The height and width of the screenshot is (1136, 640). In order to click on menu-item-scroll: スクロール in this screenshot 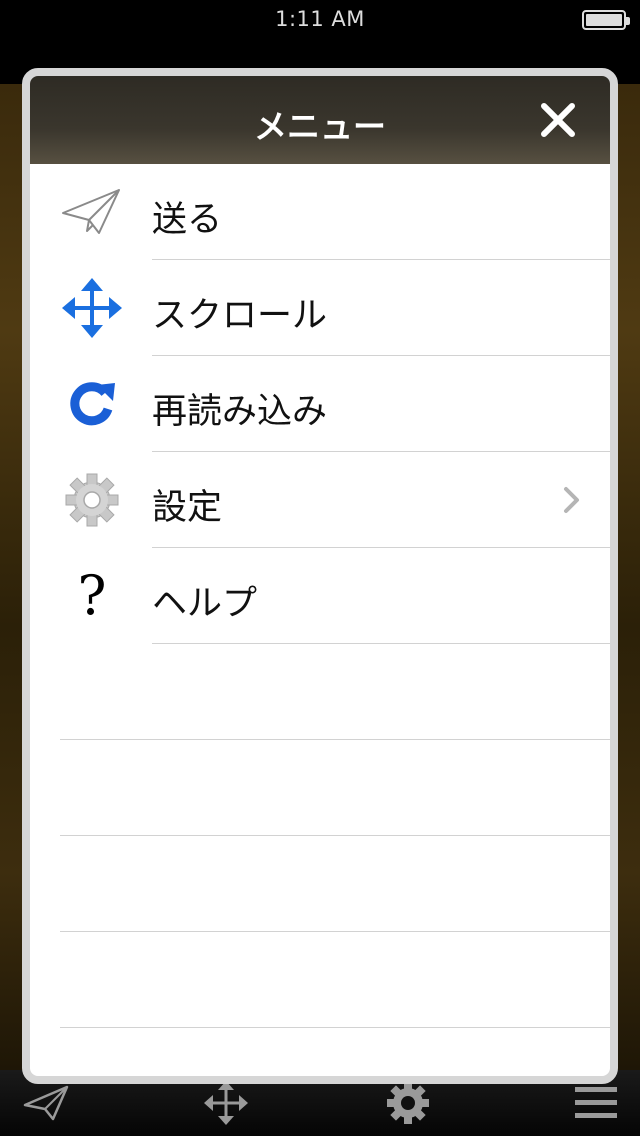, I will do `click(320, 308)`.